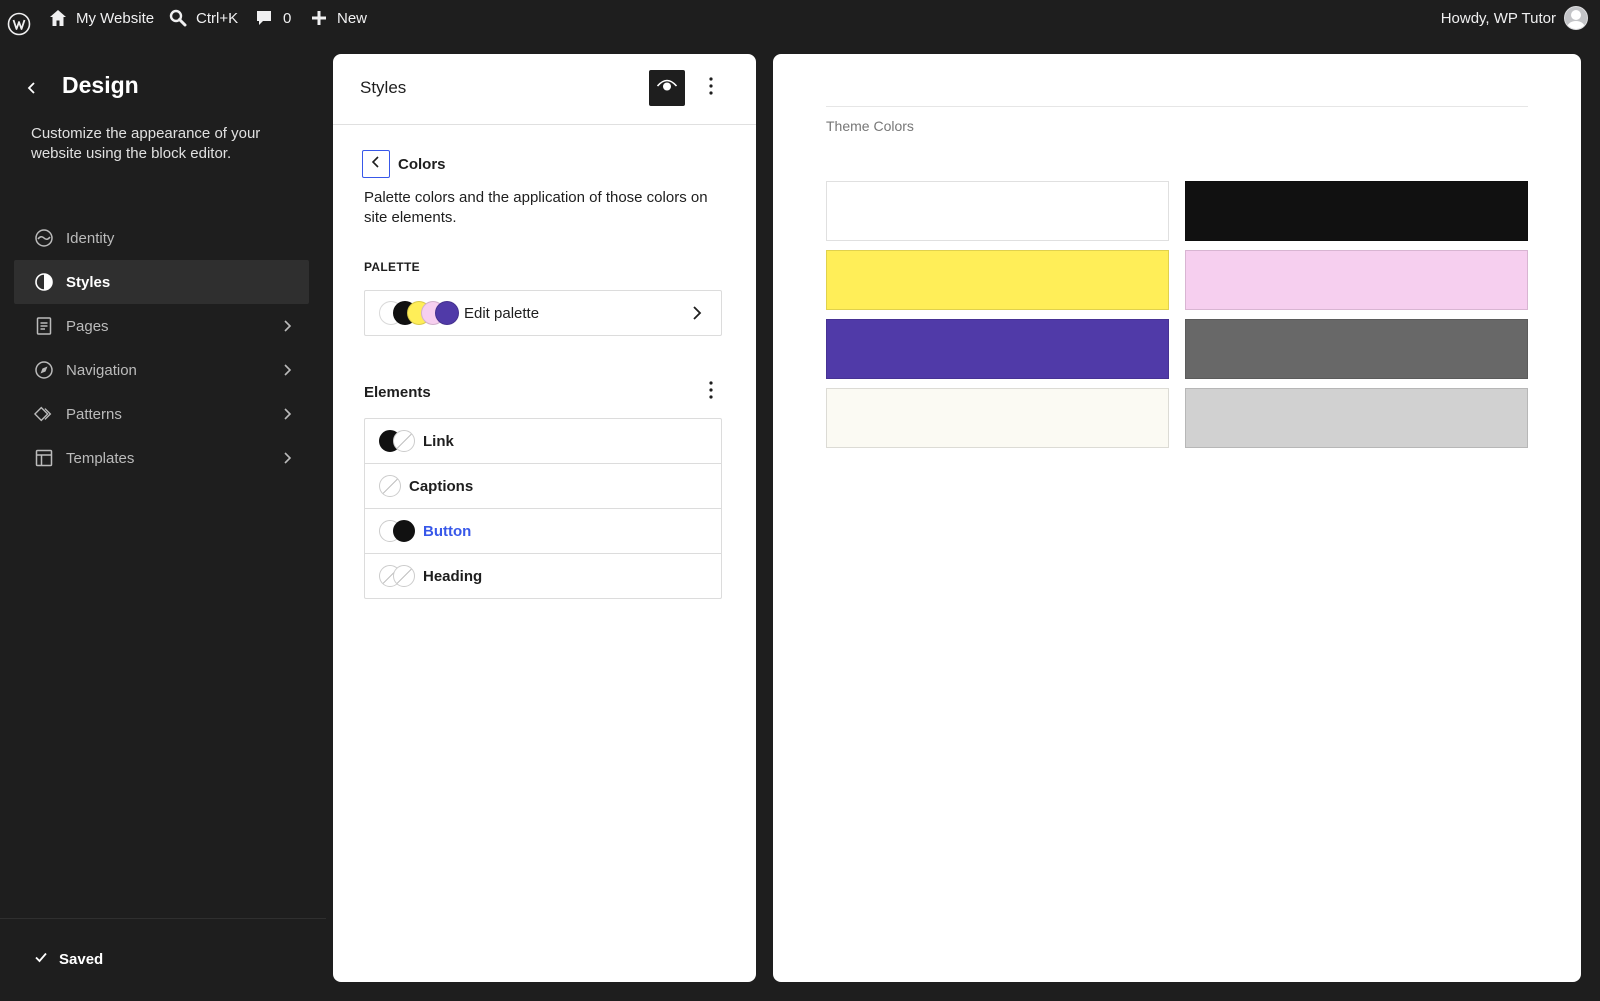  Describe the element at coordinates (543, 576) in the screenshot. I see `element-item-heading: Heading` at that location.